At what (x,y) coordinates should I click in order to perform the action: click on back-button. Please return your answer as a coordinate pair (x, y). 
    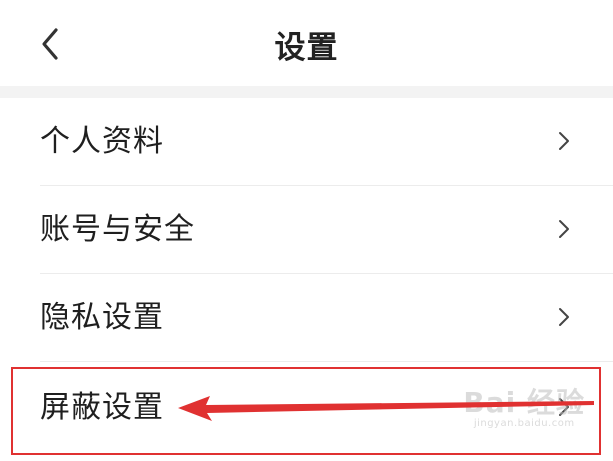
    Looking at the image, I should click on (52, 44).